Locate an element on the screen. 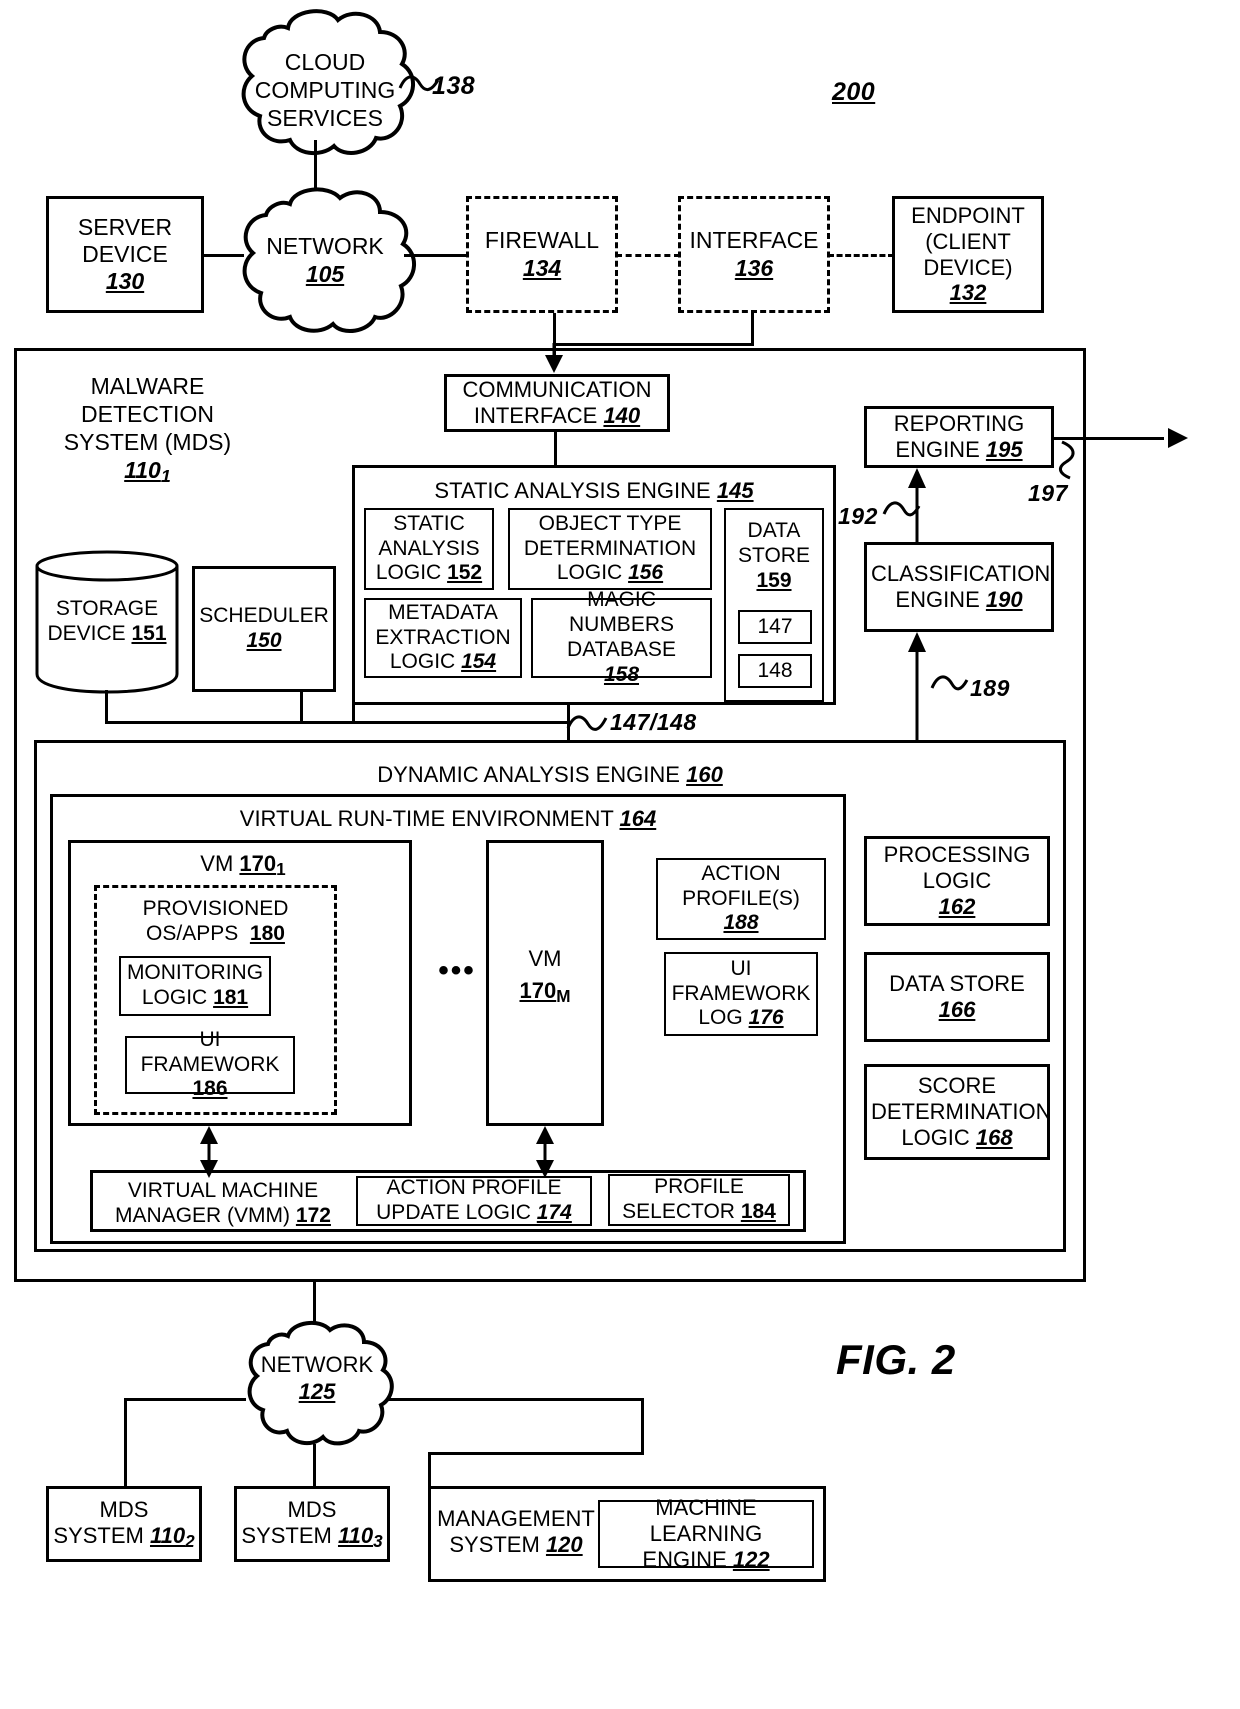 This screenshot has width=1240, height=1709. static-data-store-box: DATA STORE 159 147 148 is located at coordinates (774, 605).